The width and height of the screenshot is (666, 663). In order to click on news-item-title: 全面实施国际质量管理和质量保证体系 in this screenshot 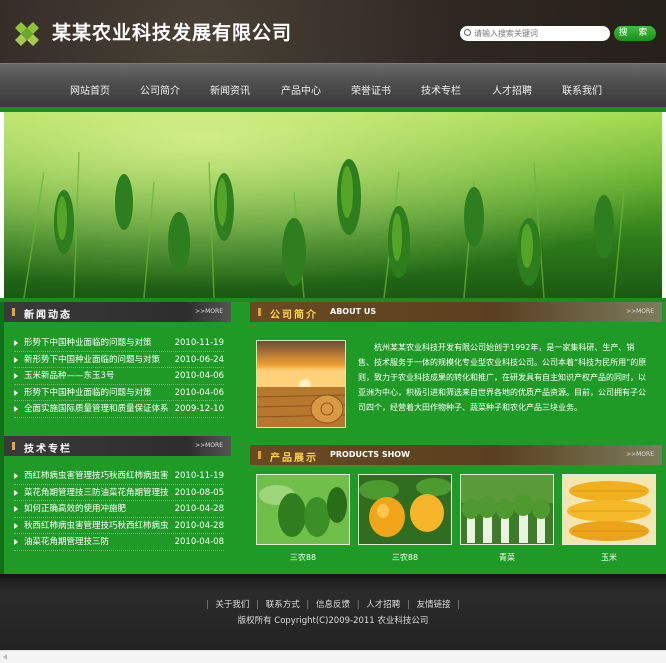, I will do `click(99, 409)`.